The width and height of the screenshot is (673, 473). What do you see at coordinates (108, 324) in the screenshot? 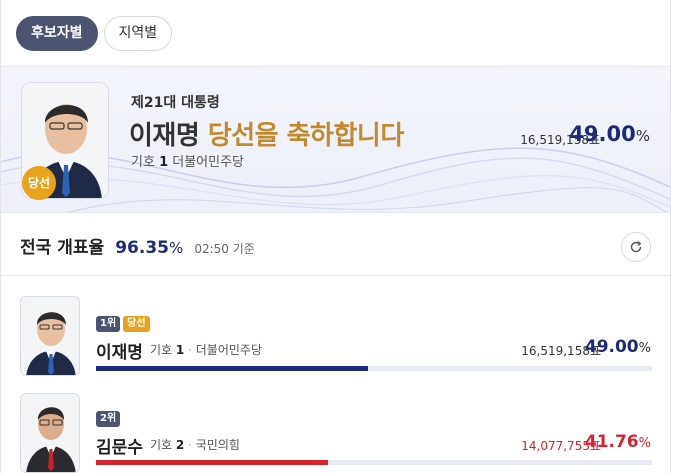
I see `rank-tag: 1위` at bounding box center [108, 324].